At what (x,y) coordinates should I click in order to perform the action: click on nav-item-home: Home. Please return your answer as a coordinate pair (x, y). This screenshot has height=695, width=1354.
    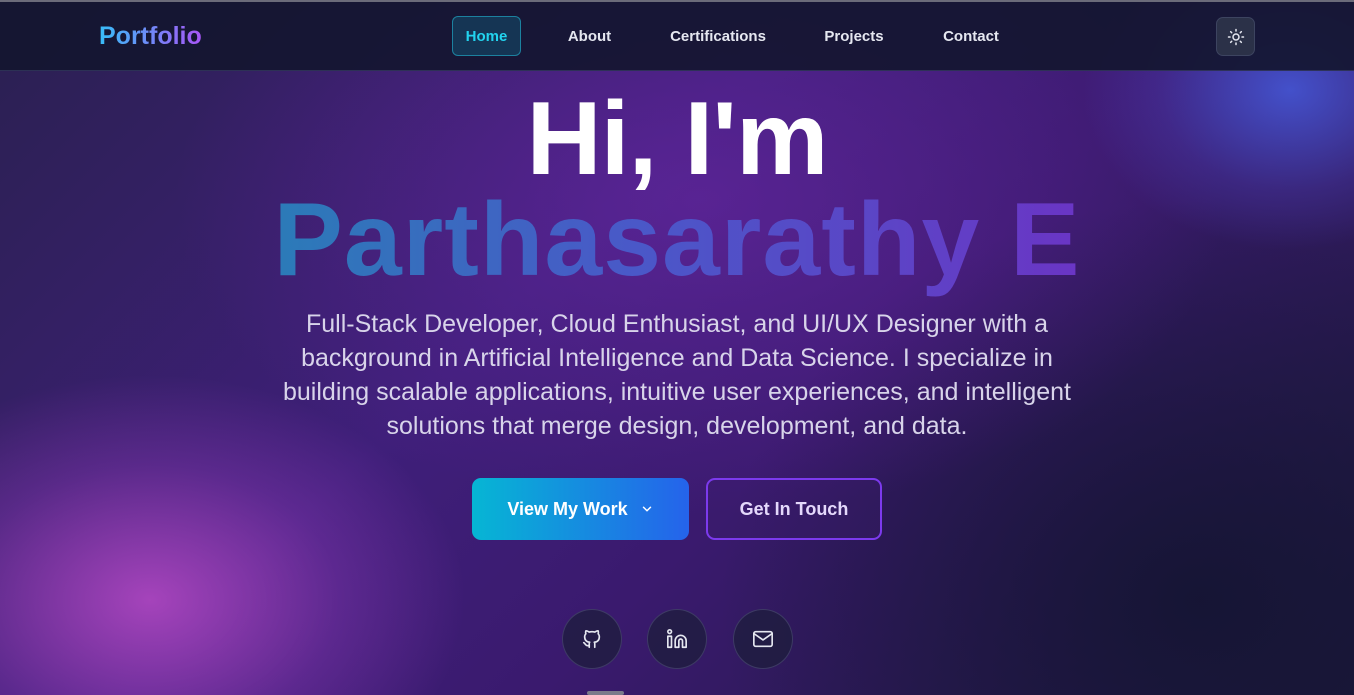
    Looking at the image, I should click on (486, 36).